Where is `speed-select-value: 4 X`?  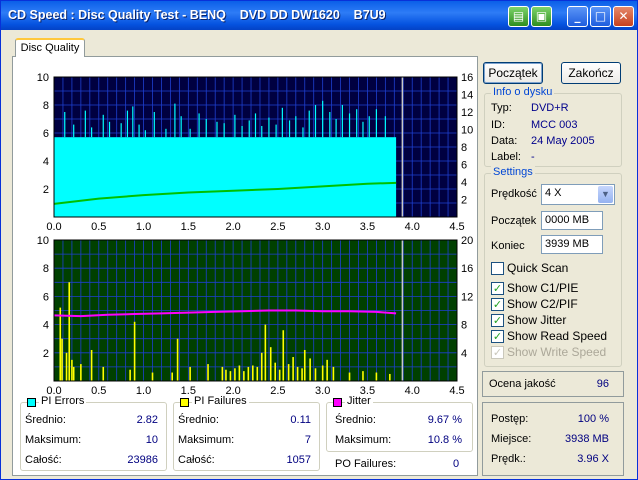
speed-select-value: 4 X is located at coordinates (553, 193).